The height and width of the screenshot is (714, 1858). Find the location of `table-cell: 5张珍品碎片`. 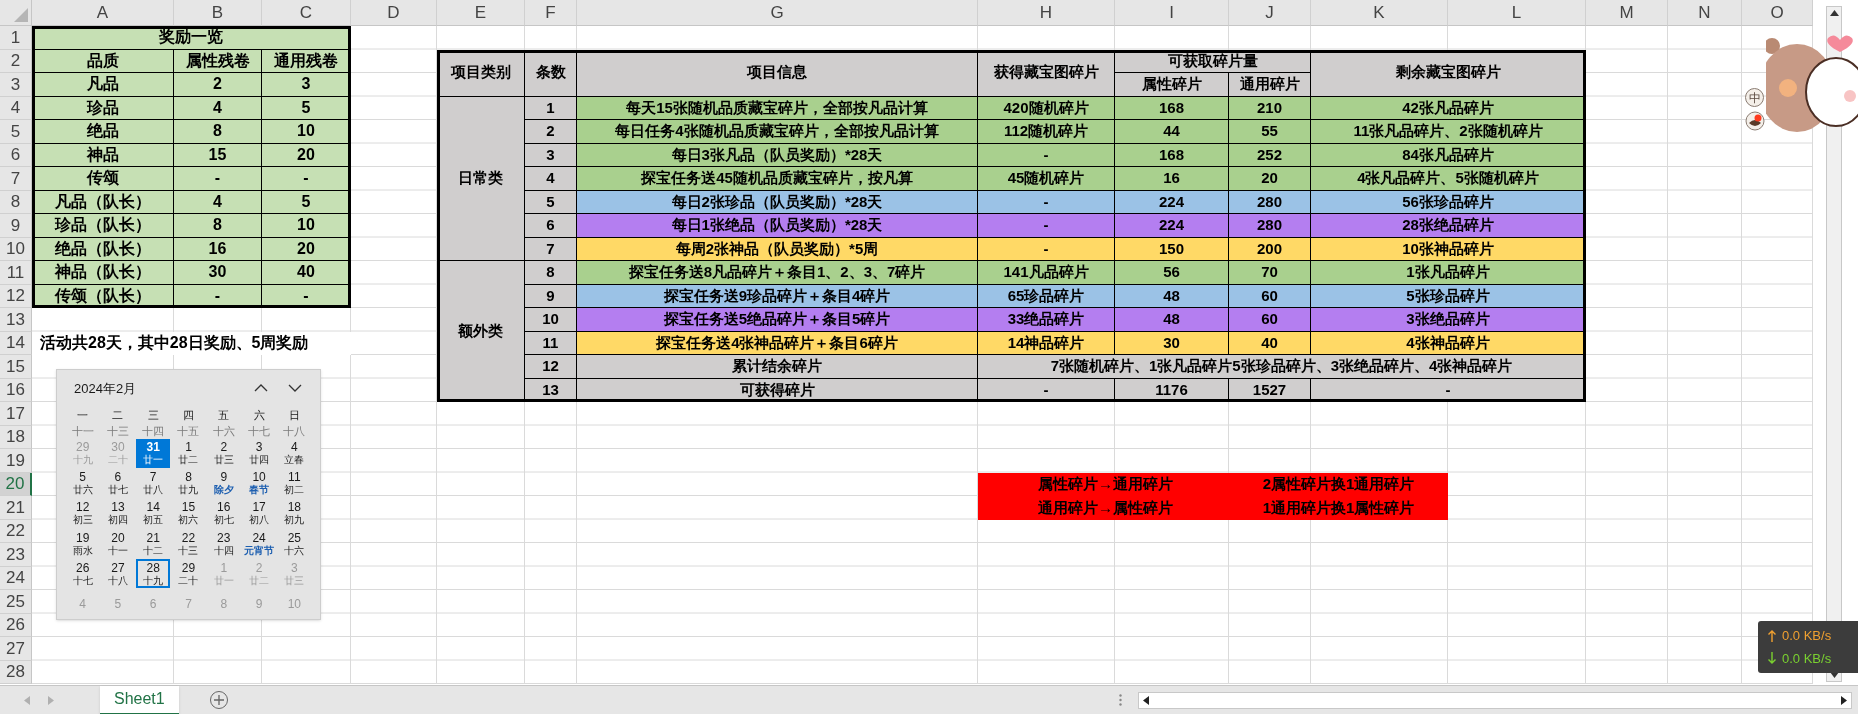

table-cell: 5张珍品碎片 is located at coordinates (1448, 296).